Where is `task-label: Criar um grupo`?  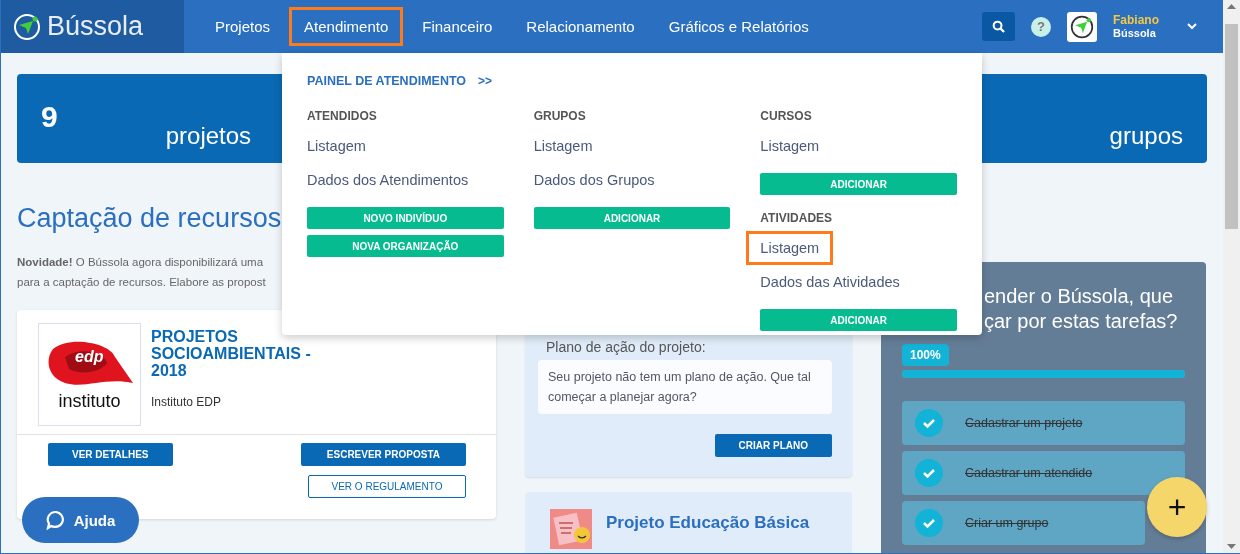 task-label: Criar um grupo is located at coordinates (1007, 523).